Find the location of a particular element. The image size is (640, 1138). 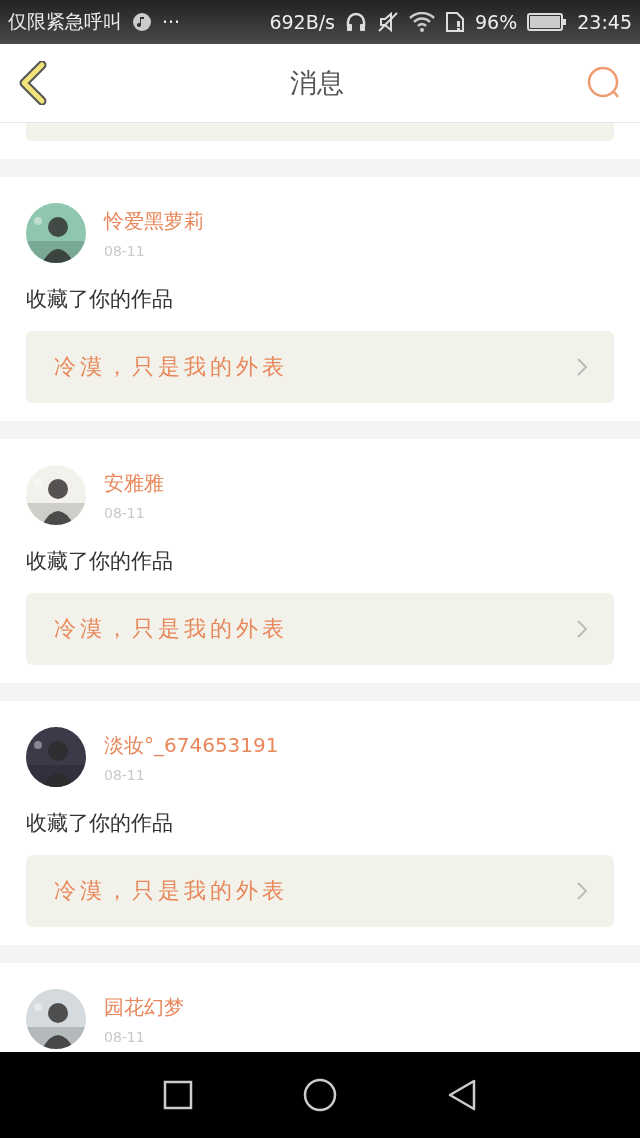

more-text: ··· is located at coordinates (171, 22).